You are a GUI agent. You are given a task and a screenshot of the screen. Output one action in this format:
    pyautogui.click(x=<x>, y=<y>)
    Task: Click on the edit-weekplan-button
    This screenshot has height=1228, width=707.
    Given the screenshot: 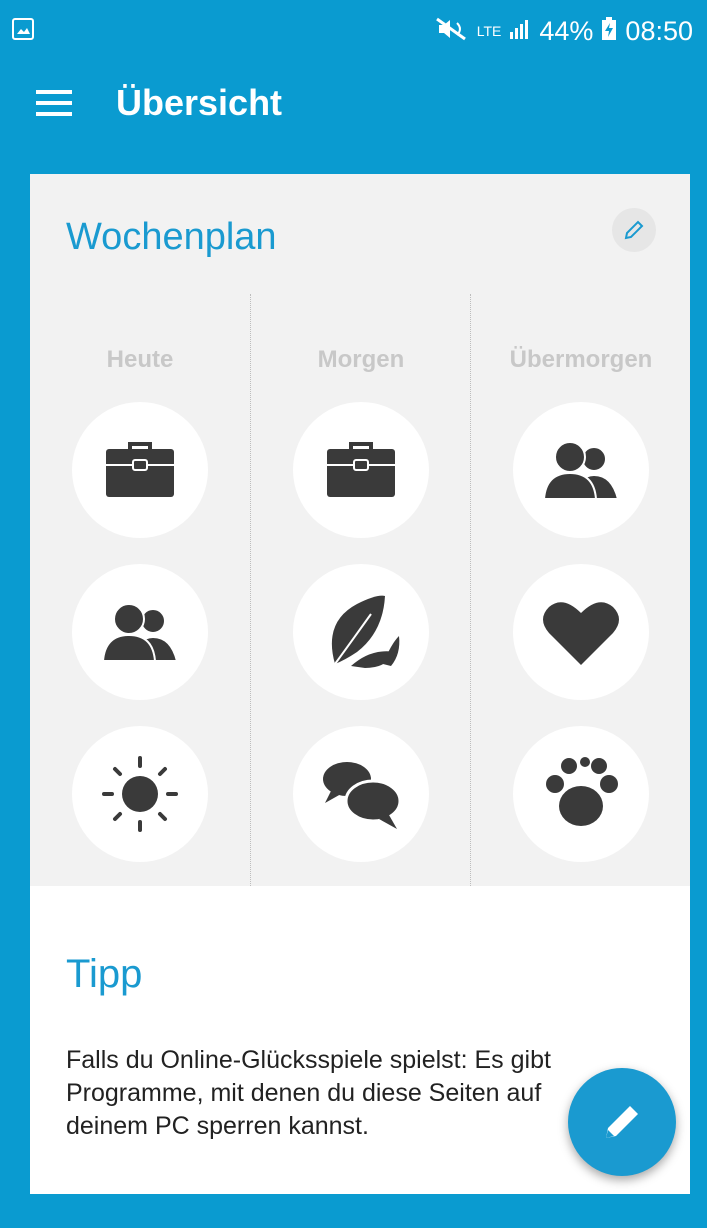 What is the action you would take?
    pyautogui.click(x=634, y=230)
    